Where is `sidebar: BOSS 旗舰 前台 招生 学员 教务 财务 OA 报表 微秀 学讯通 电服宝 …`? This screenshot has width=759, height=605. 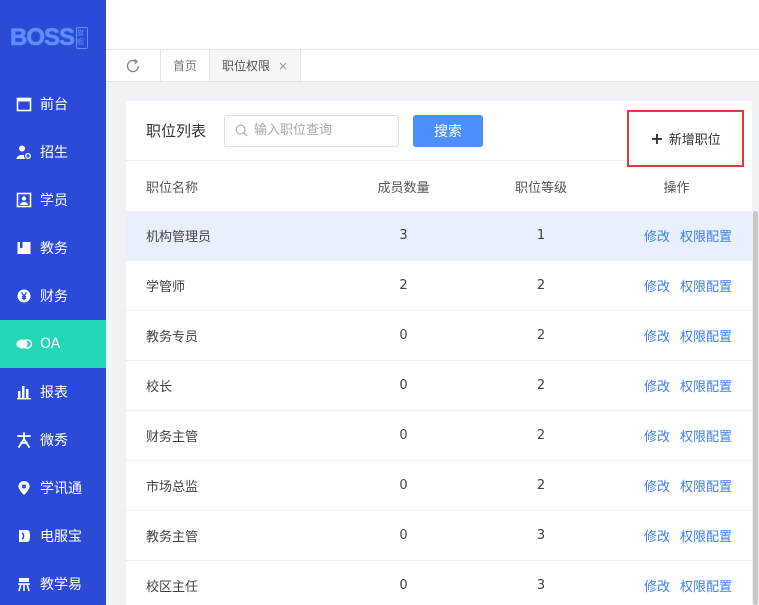
sidebar: BOSS 旗舰 前台 招生 学员 教务 财务 OA 报表 微秀 学讯通 电服宝 … is located at coordinates (53, 302).